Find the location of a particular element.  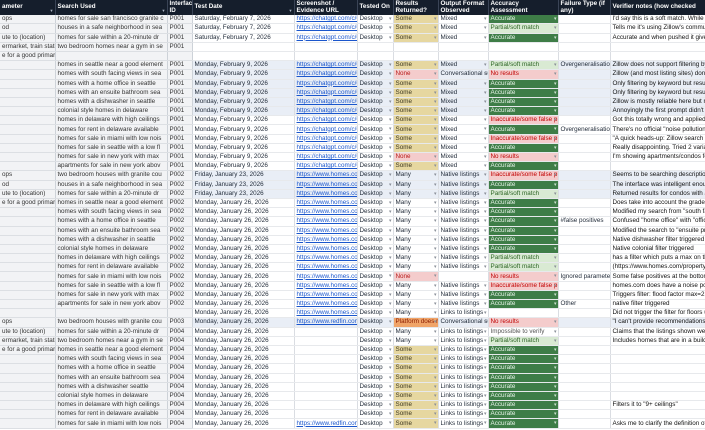

cell-search-used is located at coordinates (111, 56).